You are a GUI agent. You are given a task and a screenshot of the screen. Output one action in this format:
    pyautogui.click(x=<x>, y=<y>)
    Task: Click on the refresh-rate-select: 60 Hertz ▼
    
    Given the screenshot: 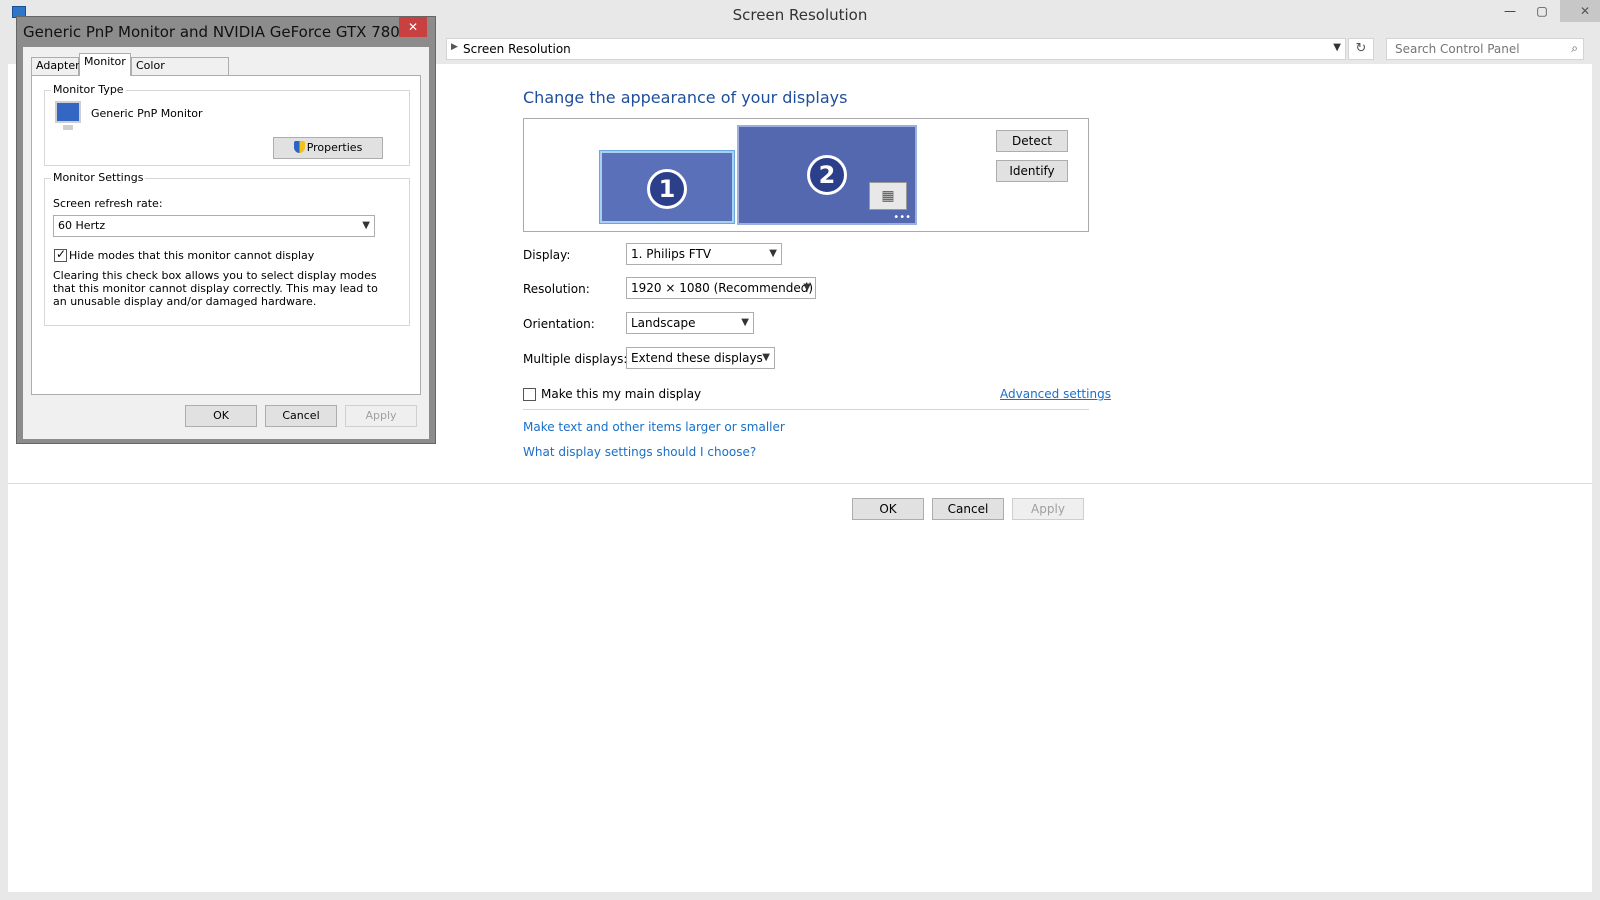 What is the action you would take?
    pyautogui.click(x=214, y=226)
    